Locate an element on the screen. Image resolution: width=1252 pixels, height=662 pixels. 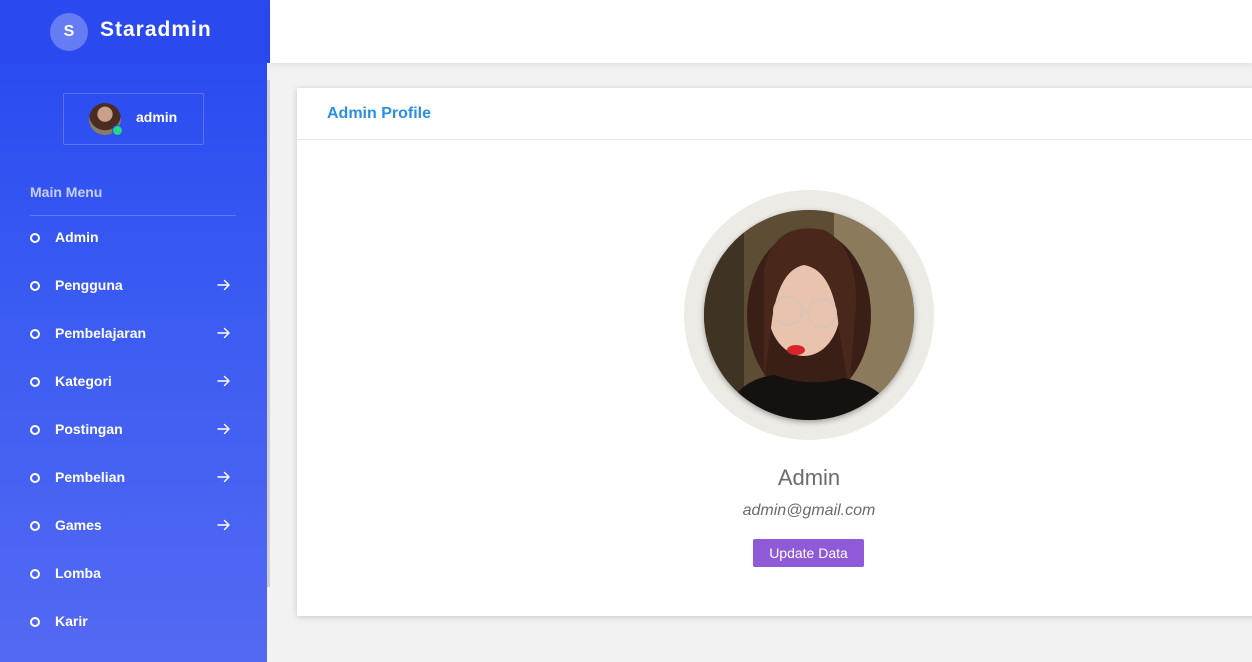
sidebar-item-postingan: Postingan is located at coordinates (133, 430).